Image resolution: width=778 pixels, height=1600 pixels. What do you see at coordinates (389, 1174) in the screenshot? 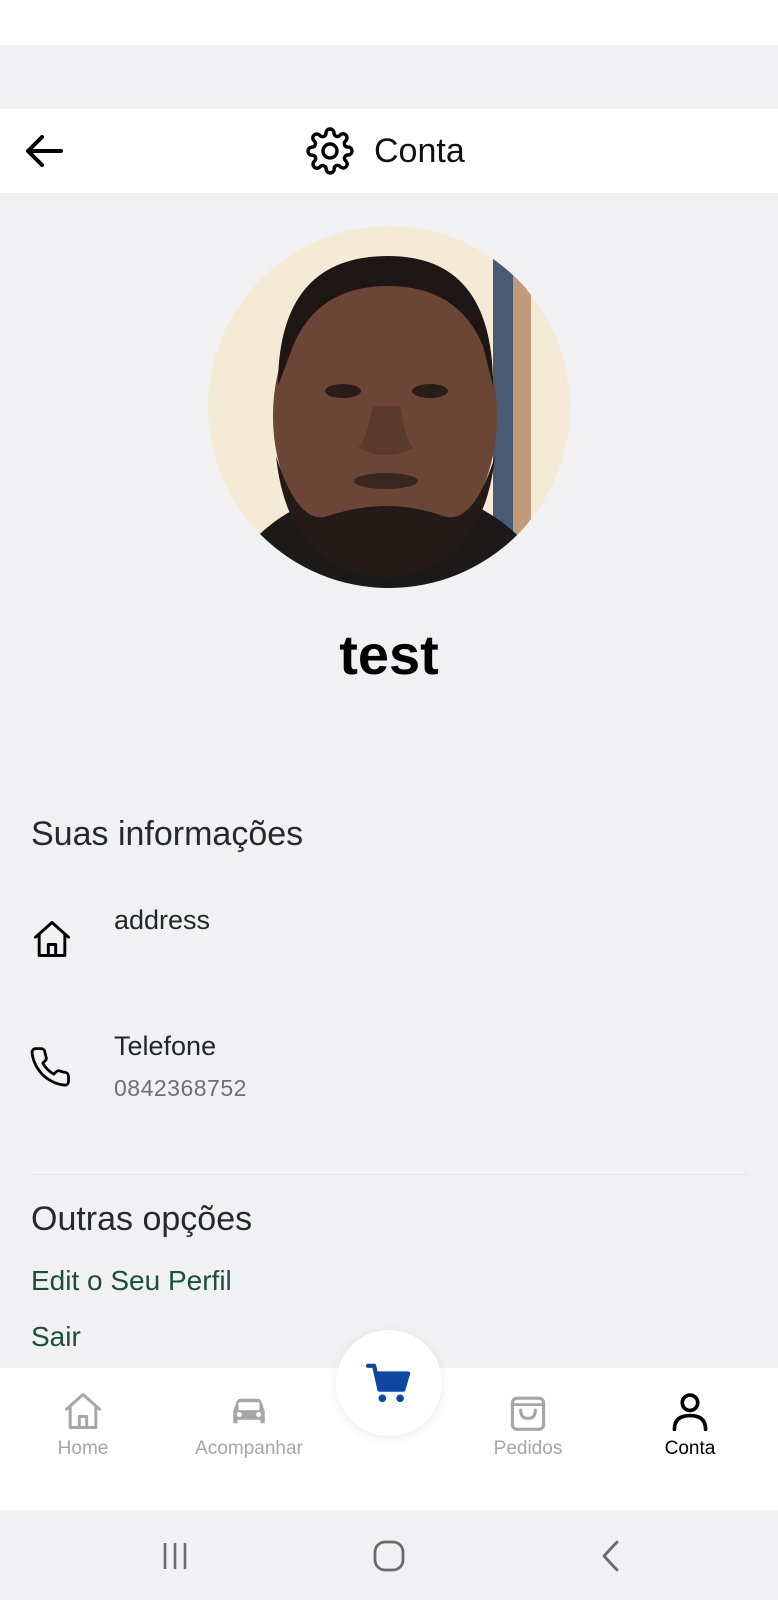
I see `section-divider` at bounding box center [389, 1174].